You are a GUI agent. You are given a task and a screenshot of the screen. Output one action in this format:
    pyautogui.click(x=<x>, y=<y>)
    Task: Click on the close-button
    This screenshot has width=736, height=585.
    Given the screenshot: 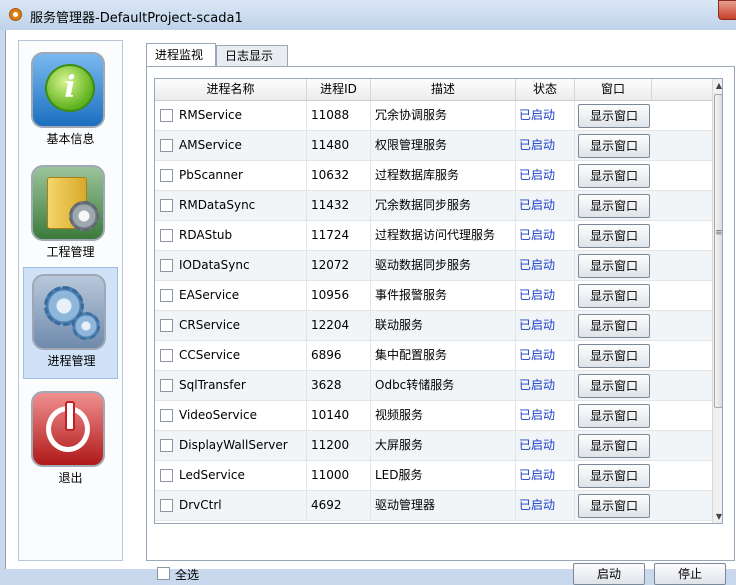 What is the action you would take?
    pyautogui.click(x=727, y=10)
    